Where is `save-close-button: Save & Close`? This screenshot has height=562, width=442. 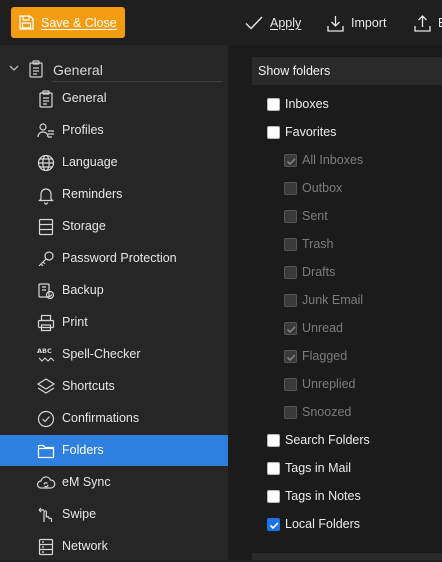 save-close-button: Save & Close is located at coordinates (68, 22).